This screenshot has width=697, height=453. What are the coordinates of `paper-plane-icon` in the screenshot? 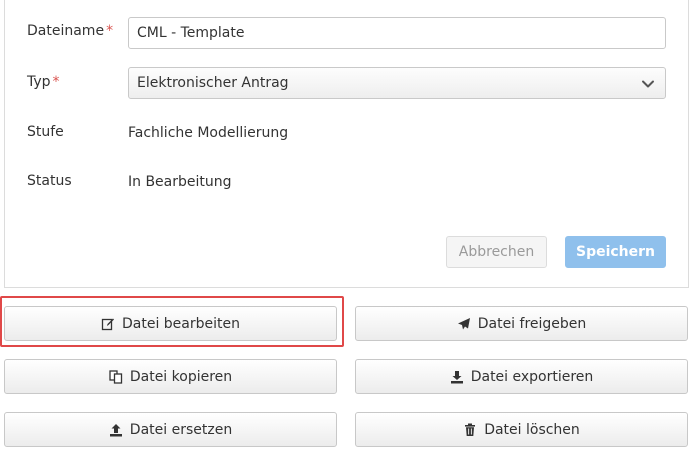 It's located at (463, 323).